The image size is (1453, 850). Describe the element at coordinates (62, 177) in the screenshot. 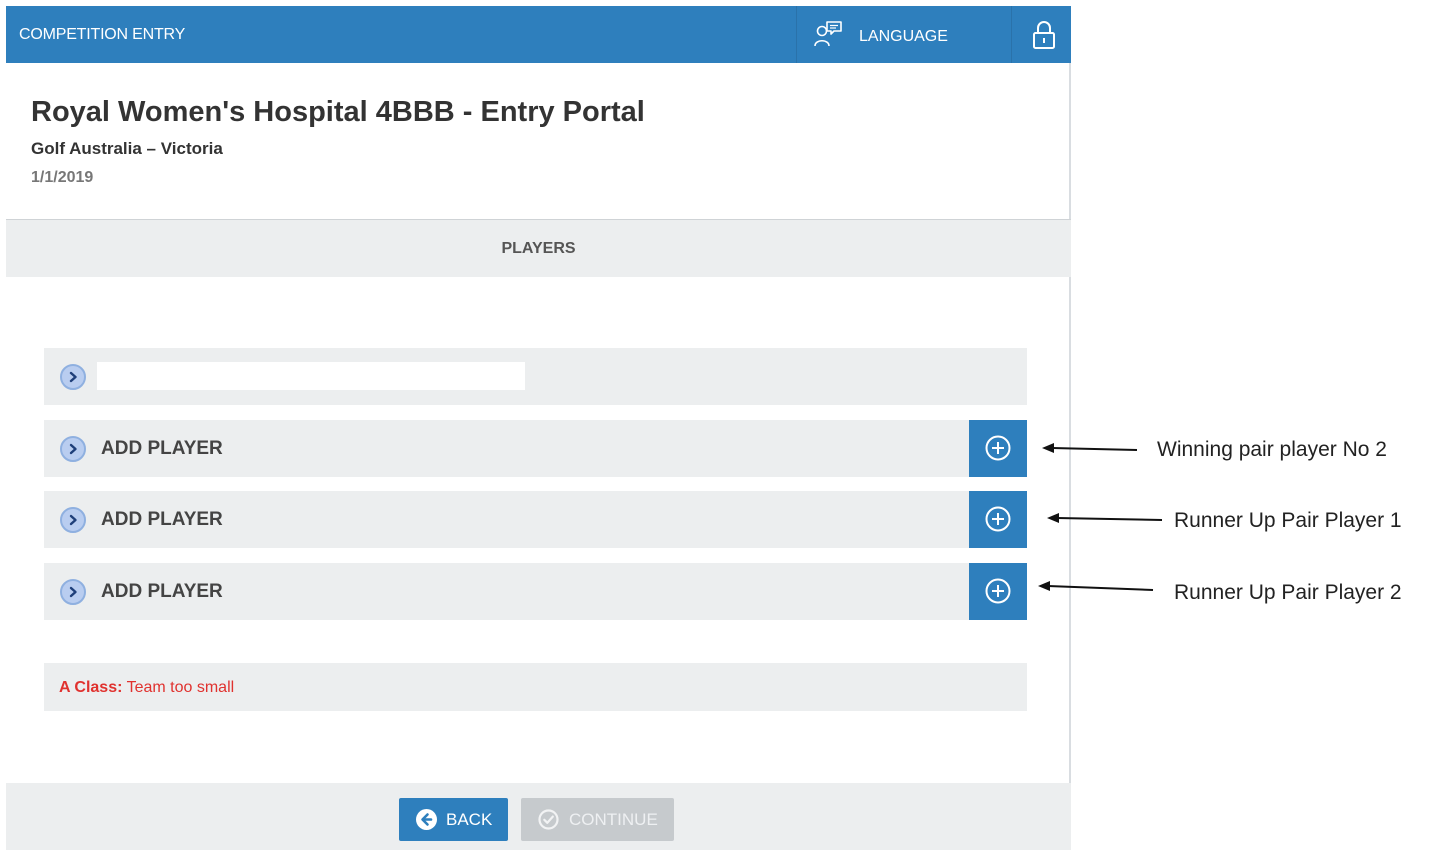

I see `event-date: 1/1/2019` at that location.